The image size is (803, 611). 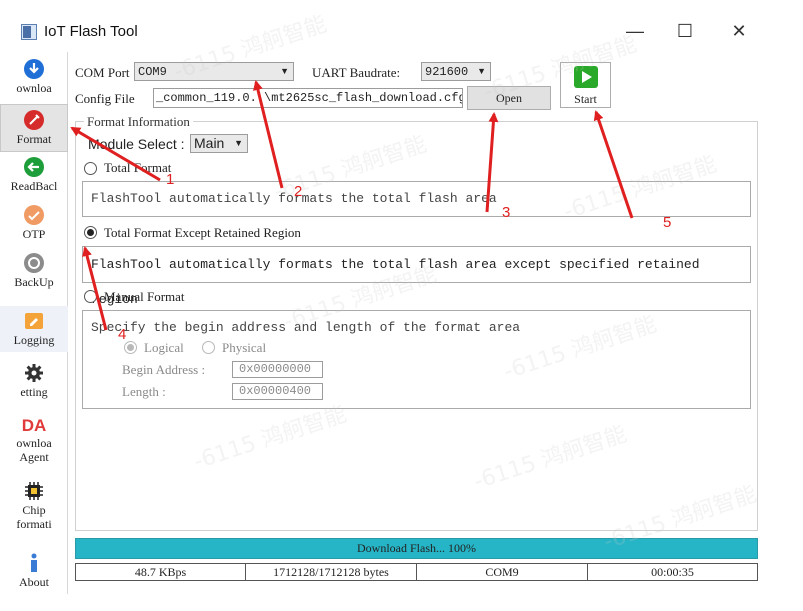 I want to click on sidebar-item-format: Format, so click(x=34, y=128).